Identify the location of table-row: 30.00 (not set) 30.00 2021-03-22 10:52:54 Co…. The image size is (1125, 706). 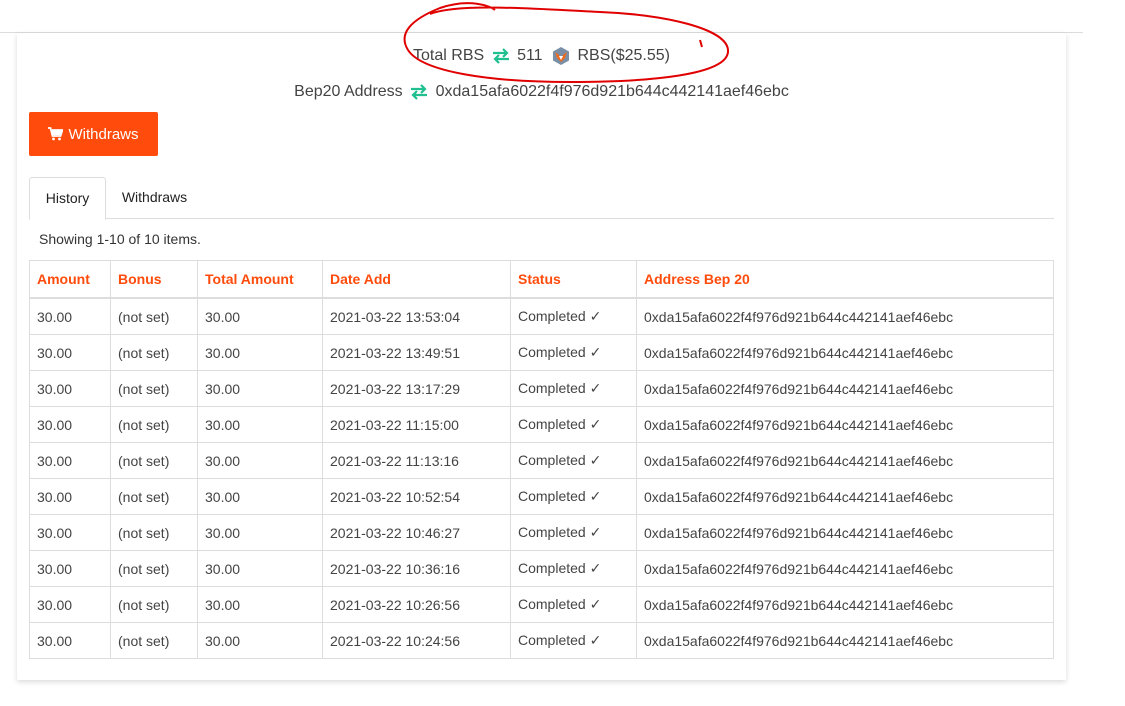
(541, 496).